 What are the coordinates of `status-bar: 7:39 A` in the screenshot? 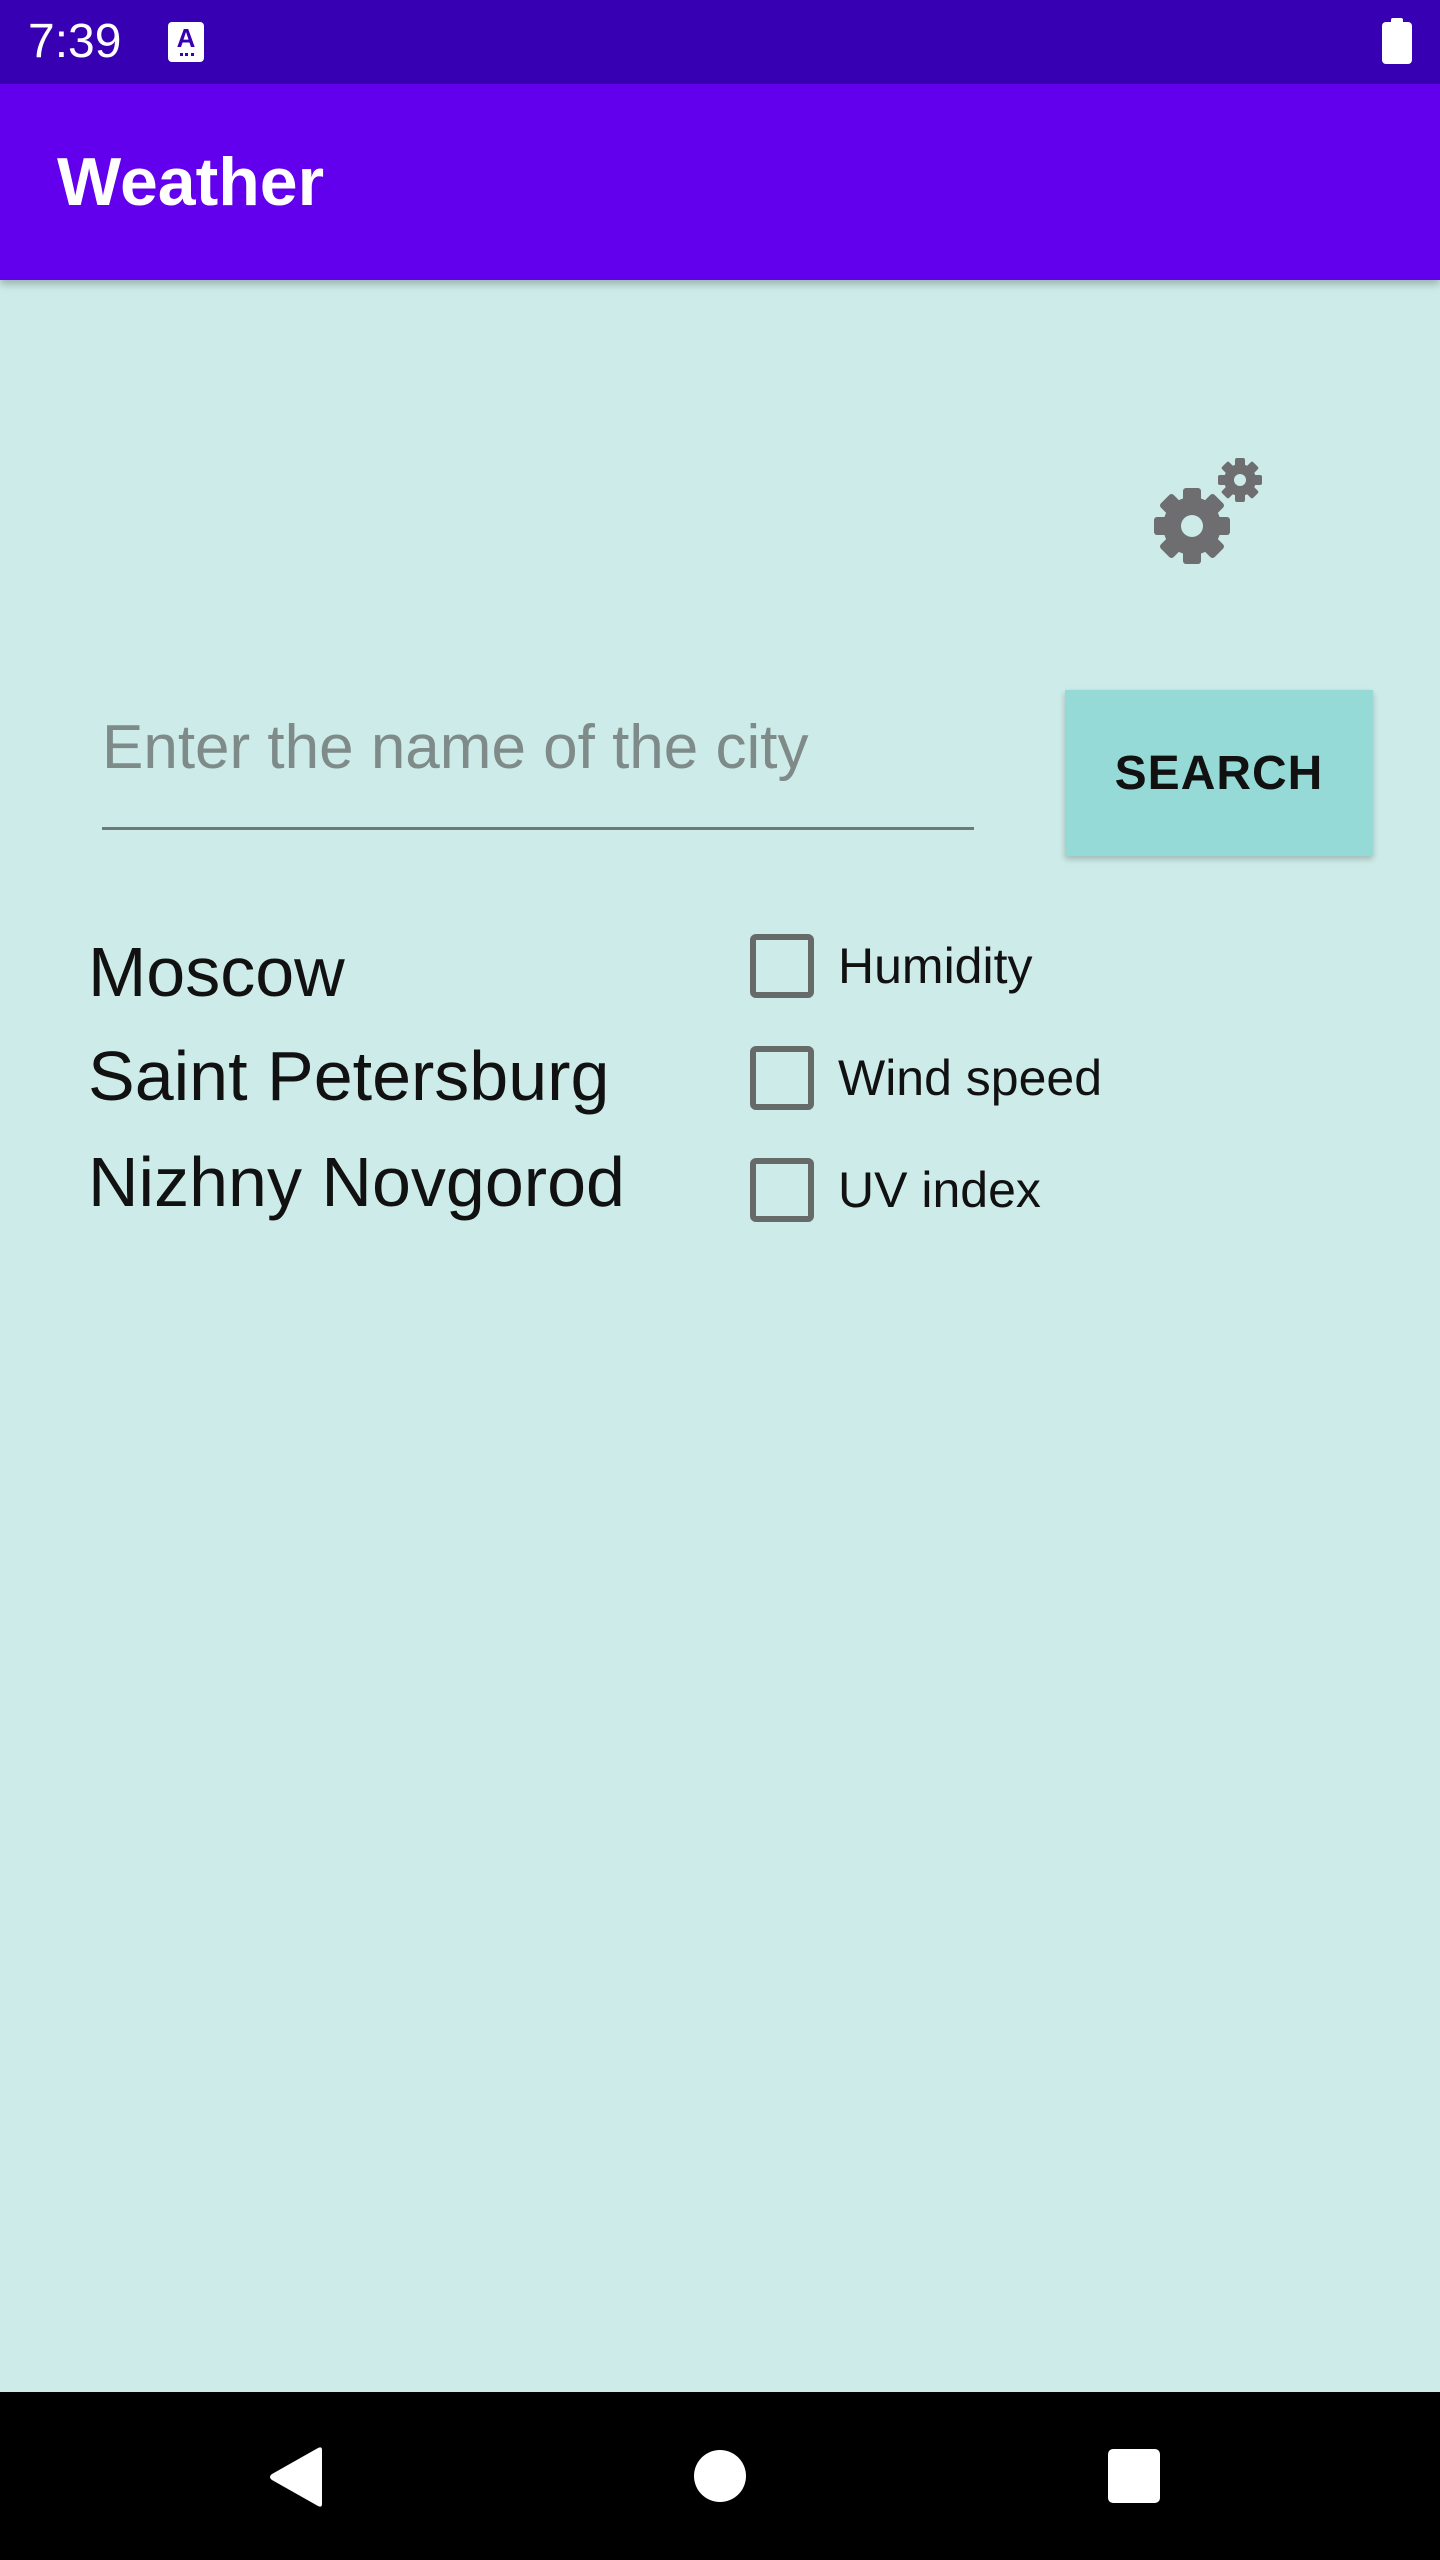 It's located at (720, 42).